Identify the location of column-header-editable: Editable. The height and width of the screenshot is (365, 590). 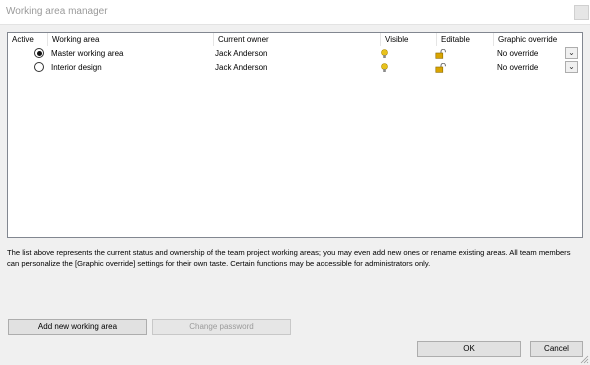
(465, 39).